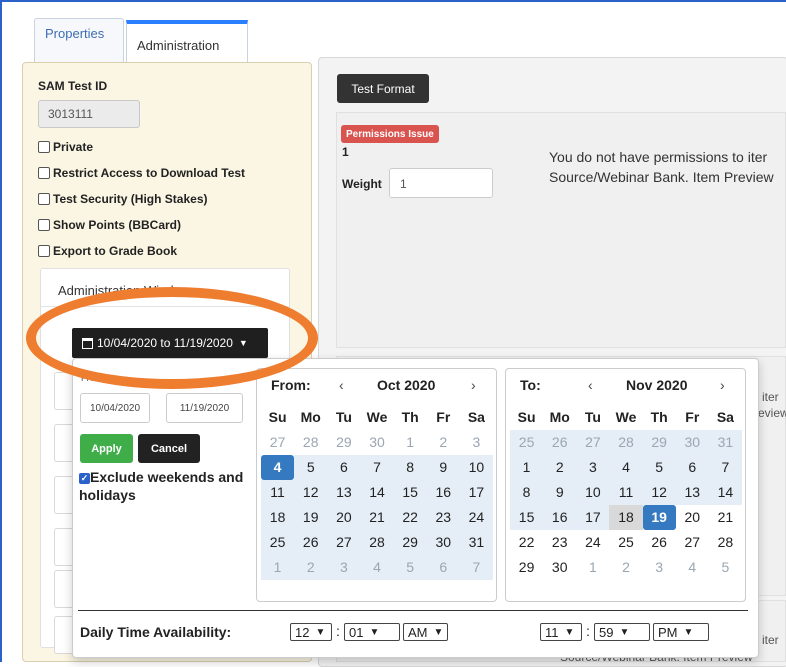 Image resolution: width=786 pixels, height=667 pixels. I want to click on start-date-input: 10/04/2020, so click(115, 408).